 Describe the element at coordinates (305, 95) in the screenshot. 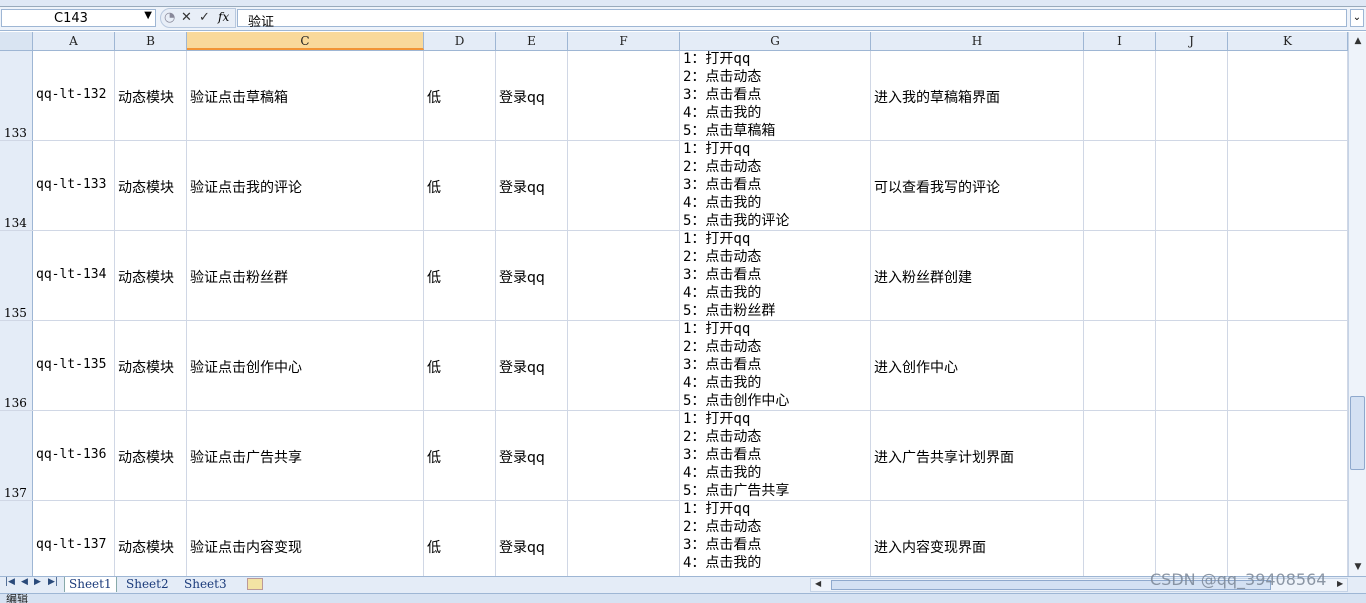

I see `cell-c: 验证点击草稿箱` at that location.